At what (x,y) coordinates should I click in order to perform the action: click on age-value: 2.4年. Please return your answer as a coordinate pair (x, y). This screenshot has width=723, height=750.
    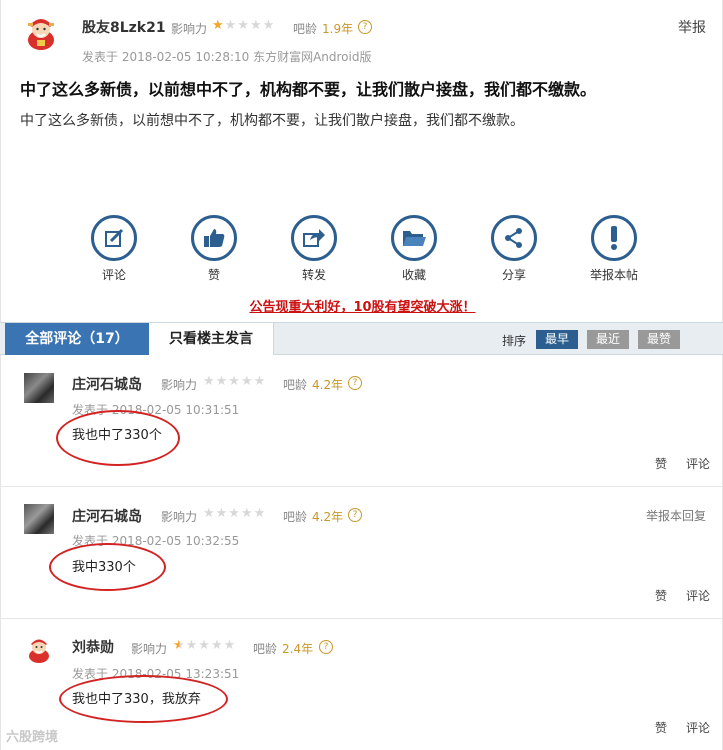
    Looking at the image, I should click on (298, 649).